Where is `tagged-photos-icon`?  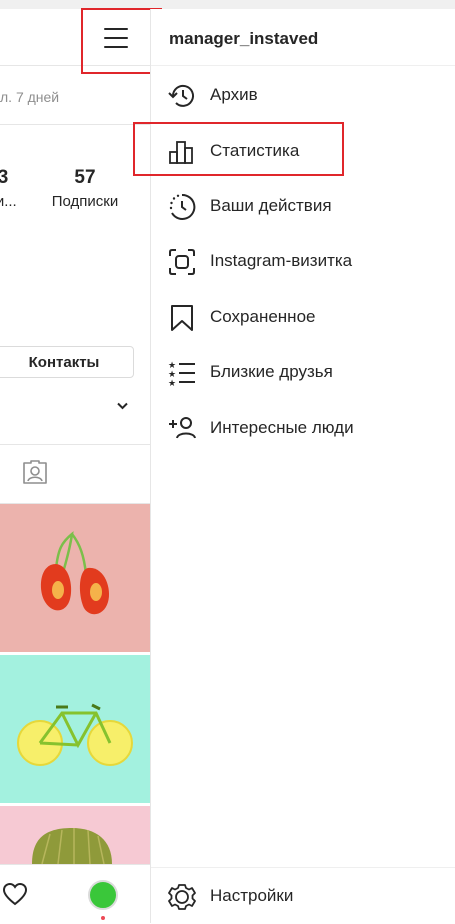
tagged-photos-icon is located at coordinates (35, 472).